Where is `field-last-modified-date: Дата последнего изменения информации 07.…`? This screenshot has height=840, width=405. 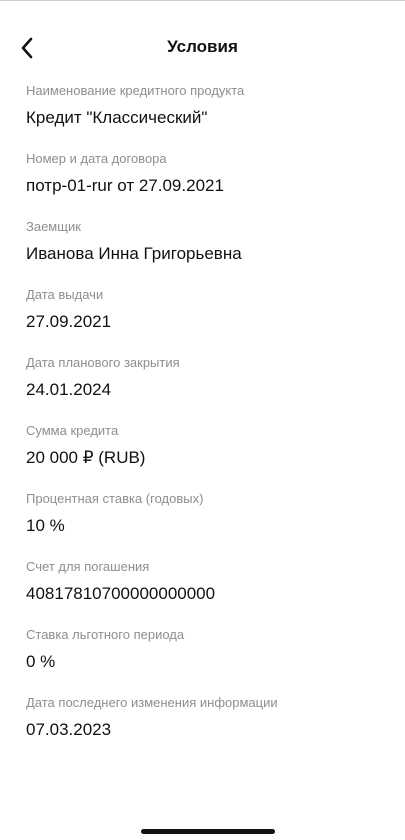
field-last-modified-date: Дата последнего изменения информации 07.… is located at coordinates (206, 728).